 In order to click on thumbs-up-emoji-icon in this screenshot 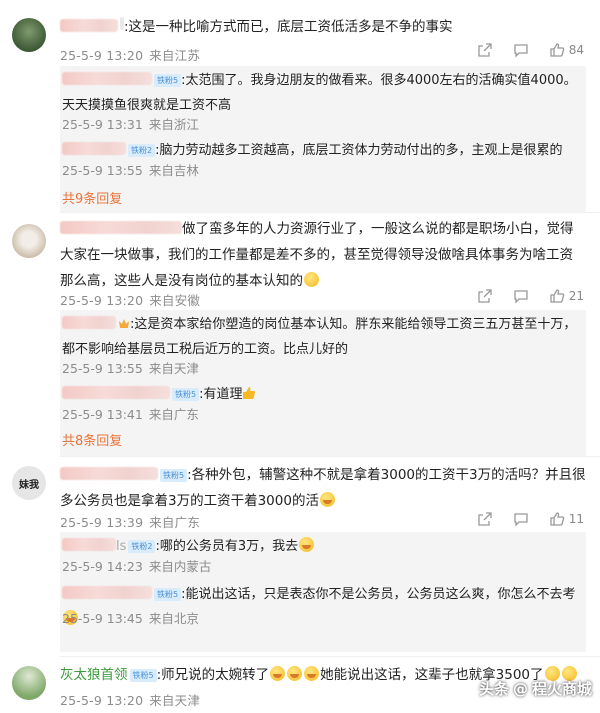, I will do `click(249, 393)`.